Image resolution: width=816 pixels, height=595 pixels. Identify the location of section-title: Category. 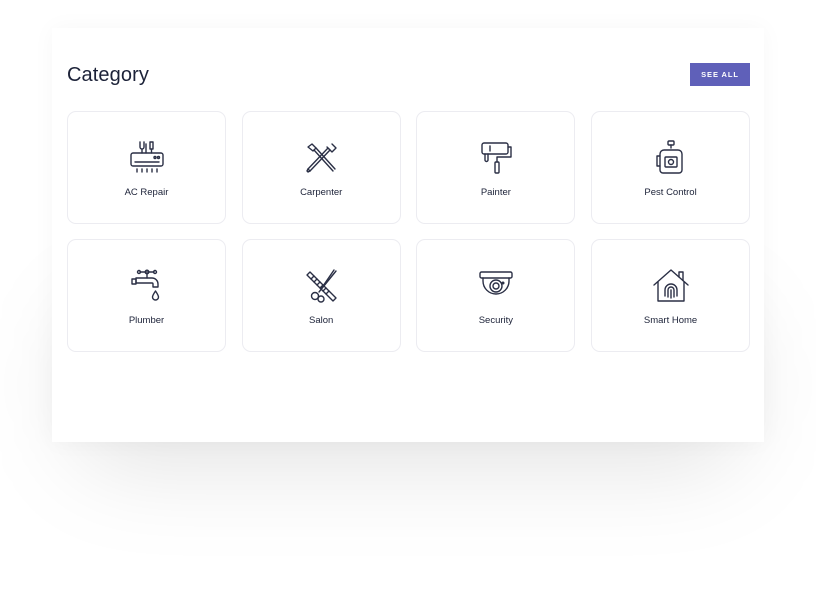
(108, 75).